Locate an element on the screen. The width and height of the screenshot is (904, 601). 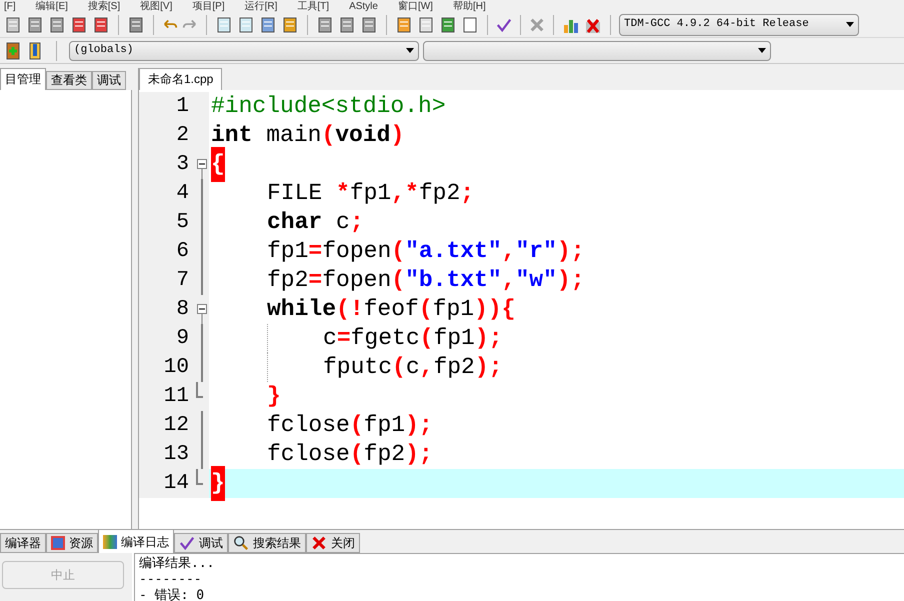
line-number: 10 is located at coordinates (176, 368).